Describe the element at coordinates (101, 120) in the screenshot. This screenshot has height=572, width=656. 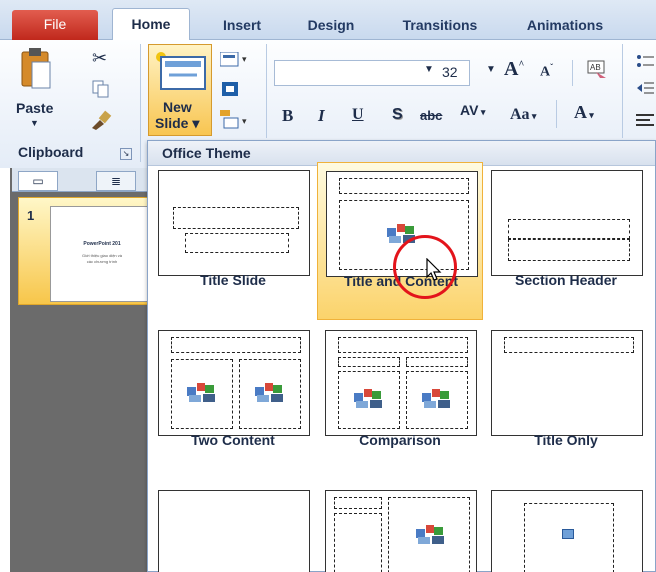
I see `format-painter-icon` at that location.